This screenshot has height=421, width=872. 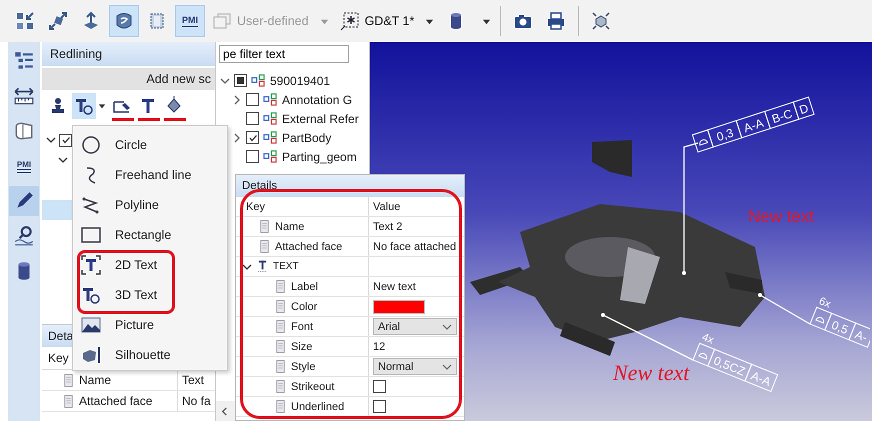 I want to click on silhouette-icon, so click(x=91, y=355).